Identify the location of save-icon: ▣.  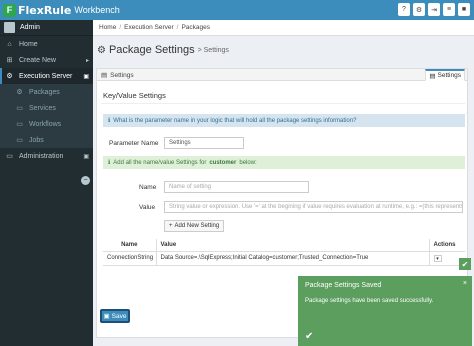
(106, 316).